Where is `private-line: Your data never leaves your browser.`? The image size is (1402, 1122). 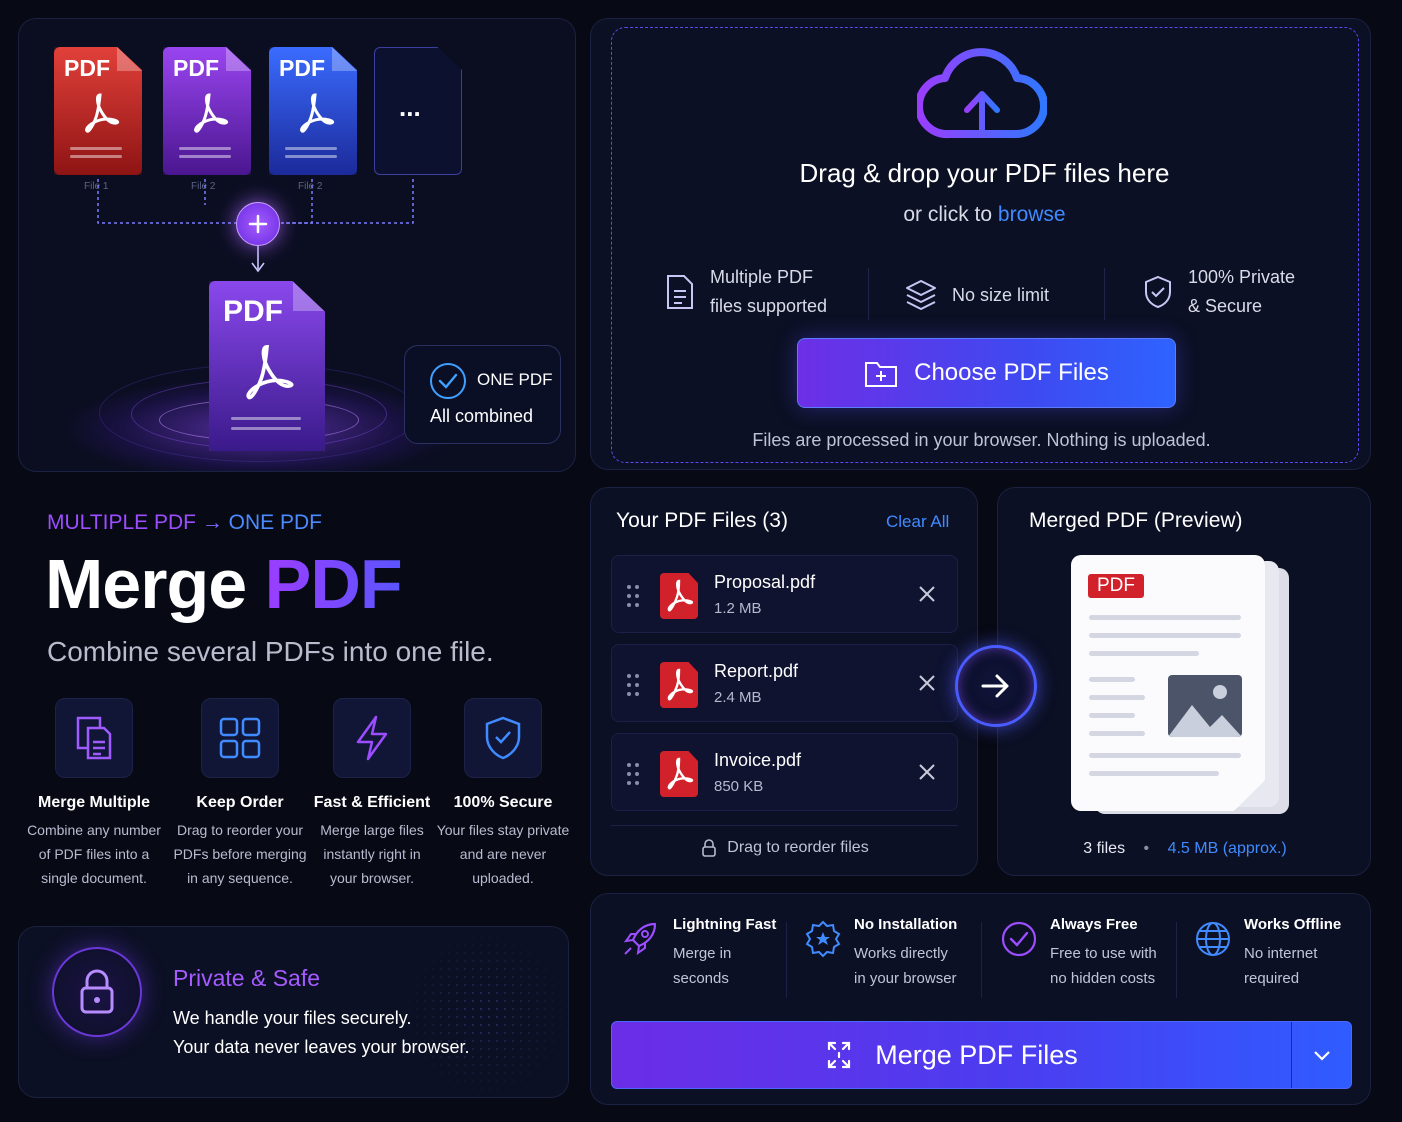 private-line: Your data never leaves your browser. is located at coordinates (321, 1047).